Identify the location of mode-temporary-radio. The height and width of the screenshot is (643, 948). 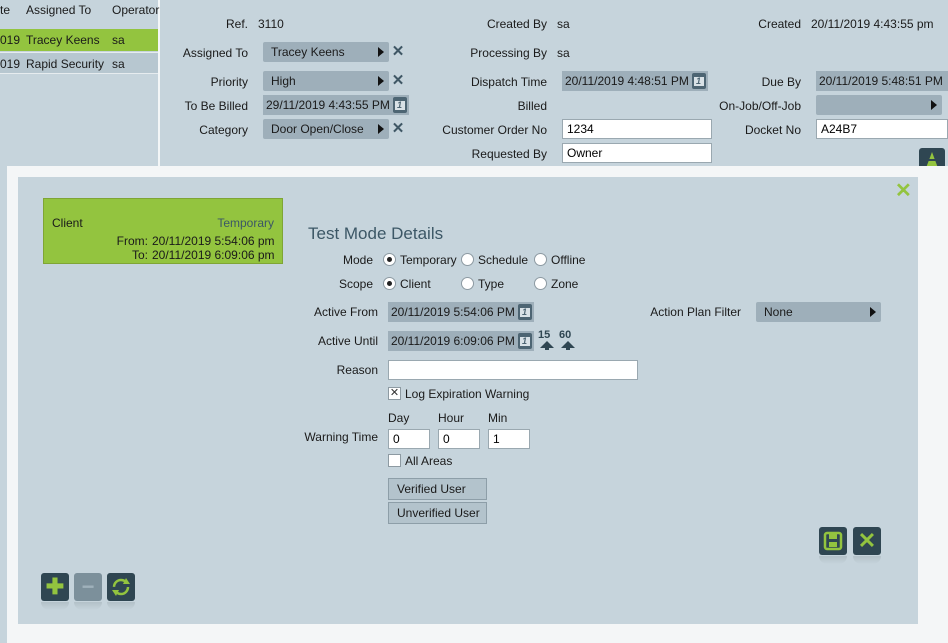
(389, 259).